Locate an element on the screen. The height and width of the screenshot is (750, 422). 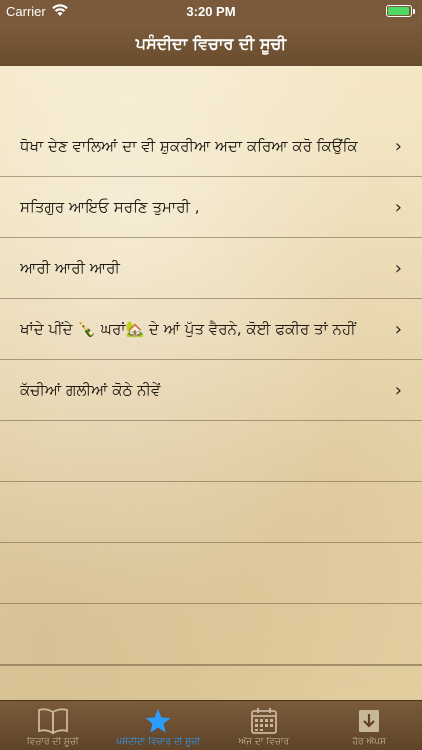
tab-more-apps: ਹੋਰ ਐਪਸ is located at coordinates (369, 725).